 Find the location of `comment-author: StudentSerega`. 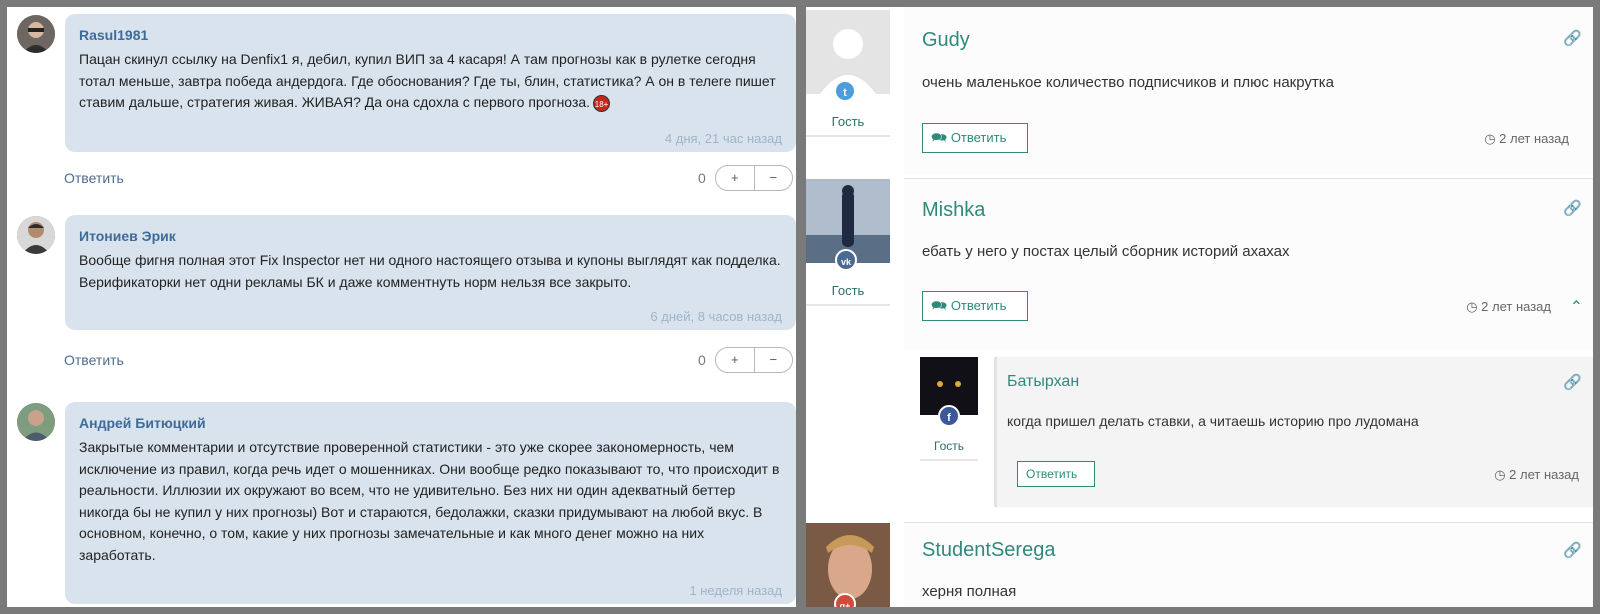

comment-author: StudentSerega is located at coordinates (988, 550).